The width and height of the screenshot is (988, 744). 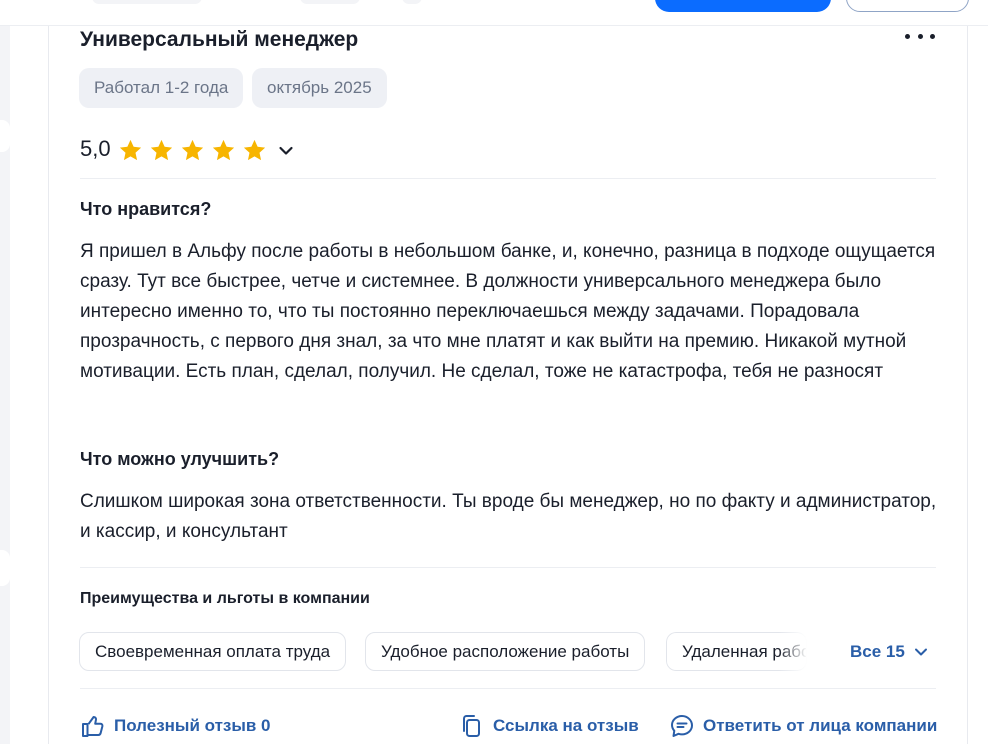 I want to click on experience-tag: Работал 1-2 года, so click(x=161, y=88).